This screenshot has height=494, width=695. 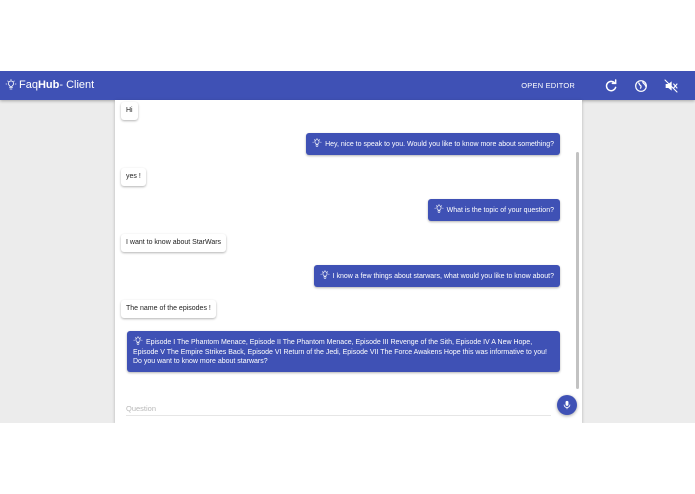 What do you see at coordinates (577, 270) in the screenshot?
I see `scrollbar-thumb` at bounding box center [577, 270].